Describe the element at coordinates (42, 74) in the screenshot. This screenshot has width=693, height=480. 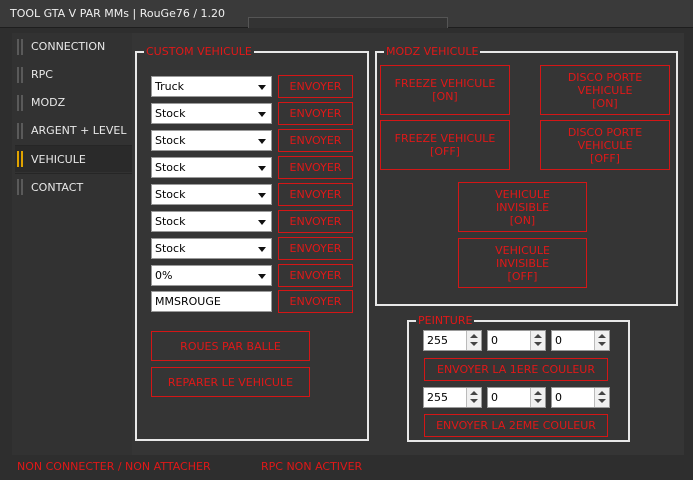
I see `sidebar-item-label: RPC` at that location.